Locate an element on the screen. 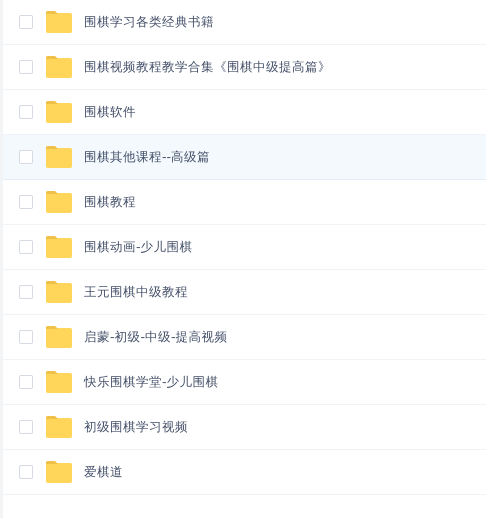  folder-name: 围棋其他课程--高级篇 is located at coordinates (147, 157).